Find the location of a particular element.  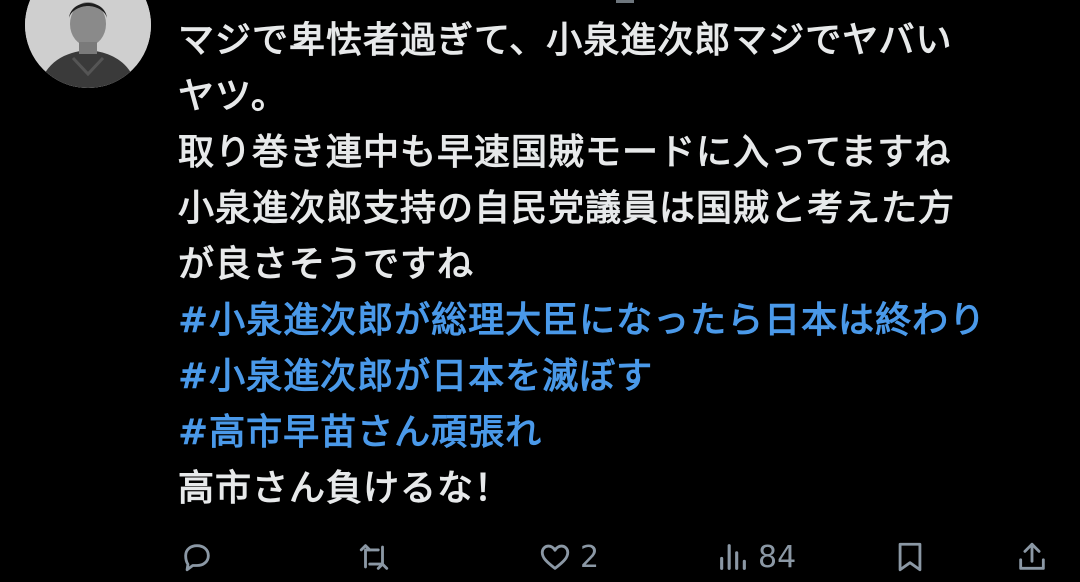

share-icon is located at coordinates (1032, 556).